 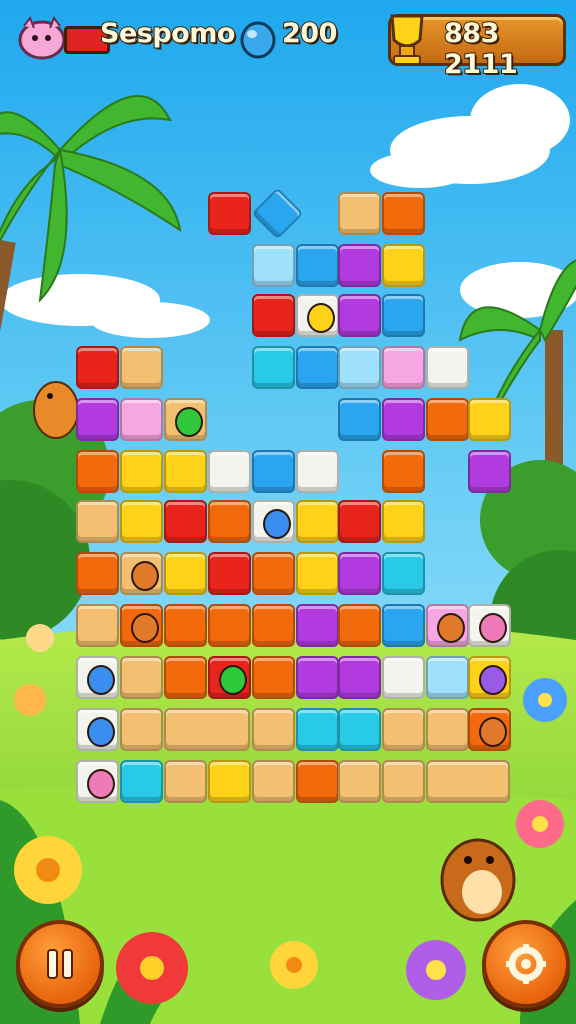 I want to click on pause-icon, so click(x=60, y=964).